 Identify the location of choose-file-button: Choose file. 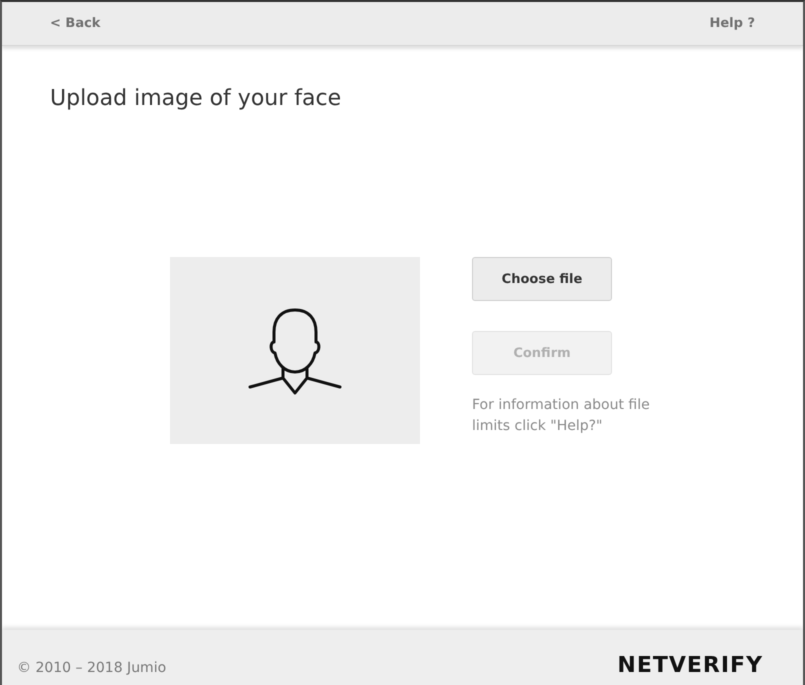
(542, 279).